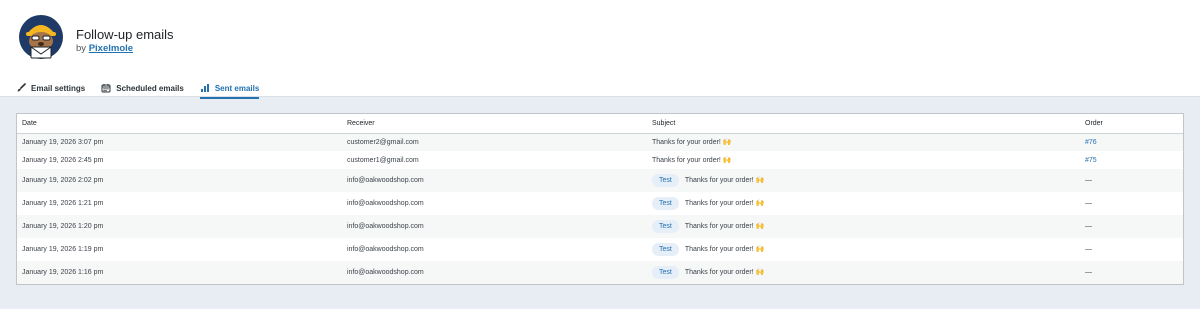 This screenshot has height=309, width=1200. What do you see at coordinates (494, 124) in the screenshot?
I see `column-header-receiver: Receiver` at bounding box center [494, 124].